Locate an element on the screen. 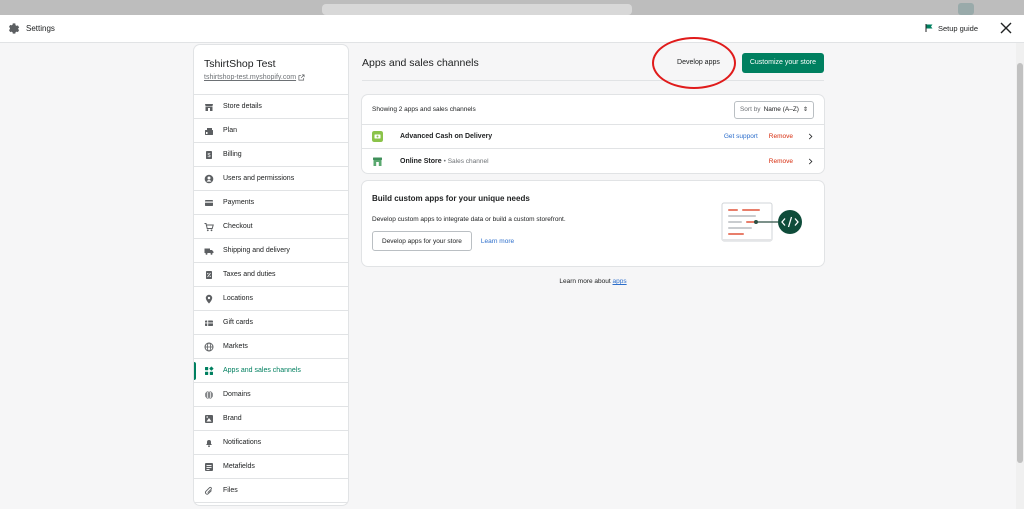  brand-icon is located at coordinates (209, 419).